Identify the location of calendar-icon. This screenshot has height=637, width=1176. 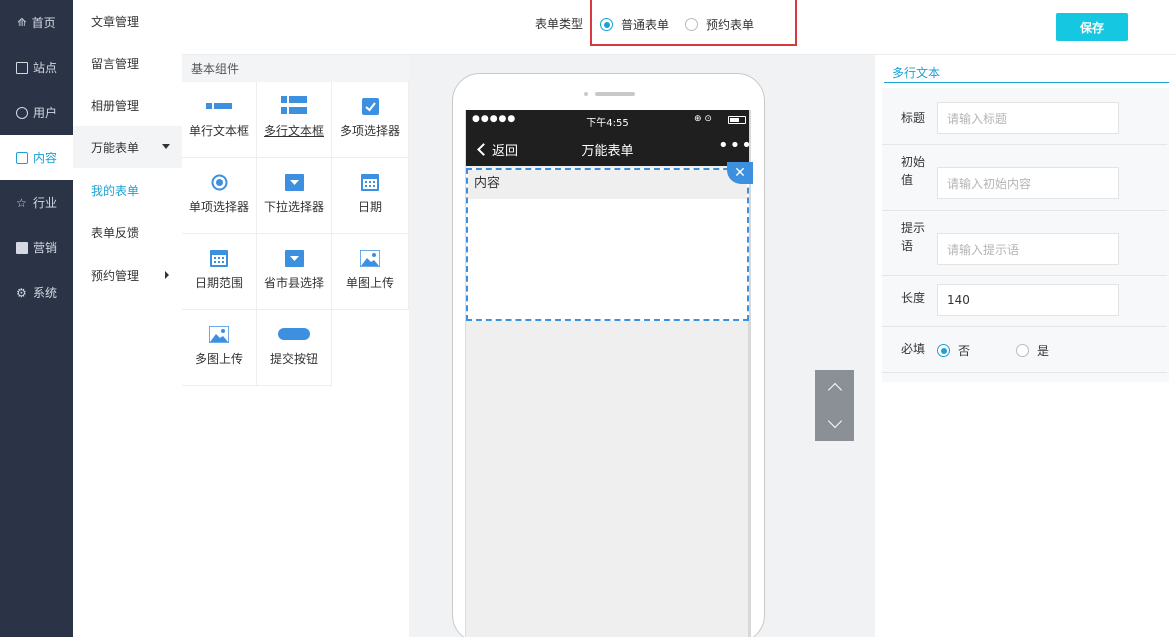
(370, 182).